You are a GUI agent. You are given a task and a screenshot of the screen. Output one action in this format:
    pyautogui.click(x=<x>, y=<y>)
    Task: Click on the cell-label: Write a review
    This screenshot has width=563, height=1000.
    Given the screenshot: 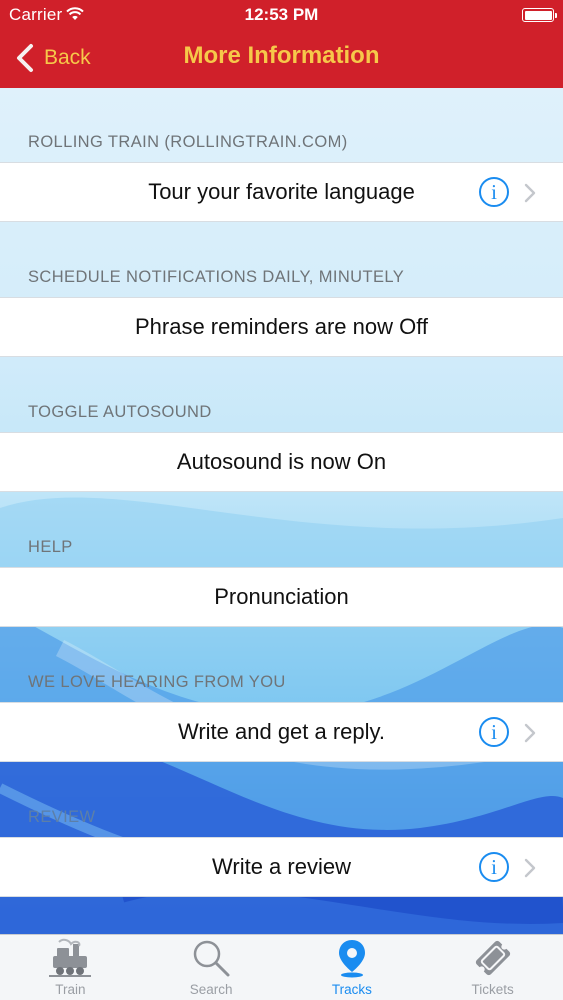 What is the action you would take?
    pyautogui.click(x=281, y=866)
    